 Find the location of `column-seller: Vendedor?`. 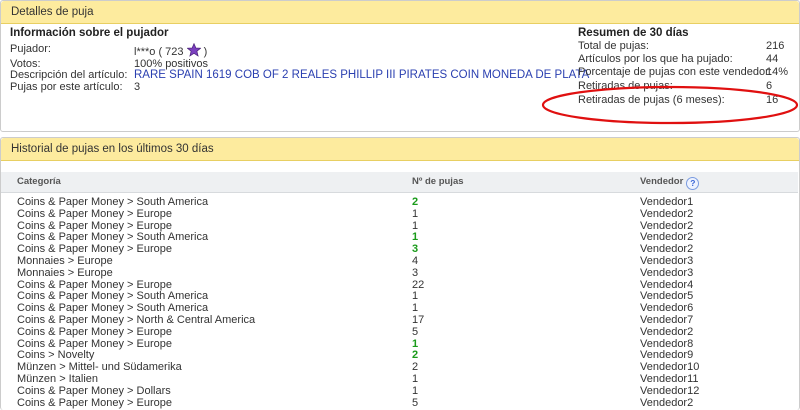

column-seller: Vendedor? is located at coordinates (670, 183).